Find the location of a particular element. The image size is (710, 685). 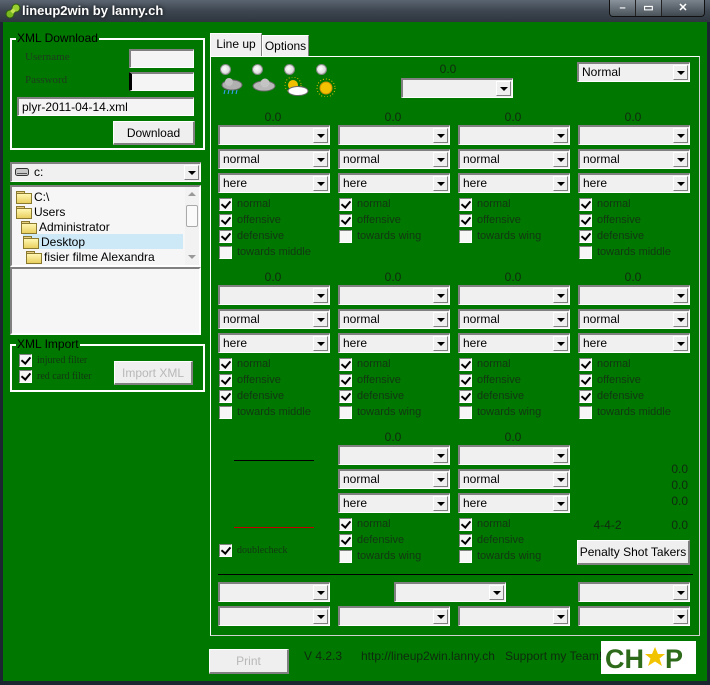

tree-scrollbar is located at coordinates (192, 226).